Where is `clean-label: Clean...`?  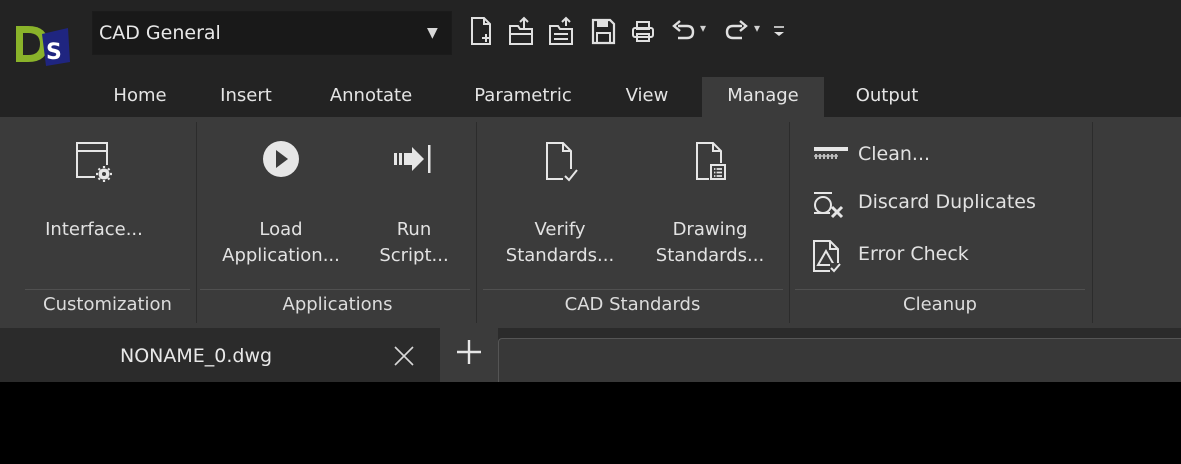 clean-label: Clean... is located at coordinates (894, 154).